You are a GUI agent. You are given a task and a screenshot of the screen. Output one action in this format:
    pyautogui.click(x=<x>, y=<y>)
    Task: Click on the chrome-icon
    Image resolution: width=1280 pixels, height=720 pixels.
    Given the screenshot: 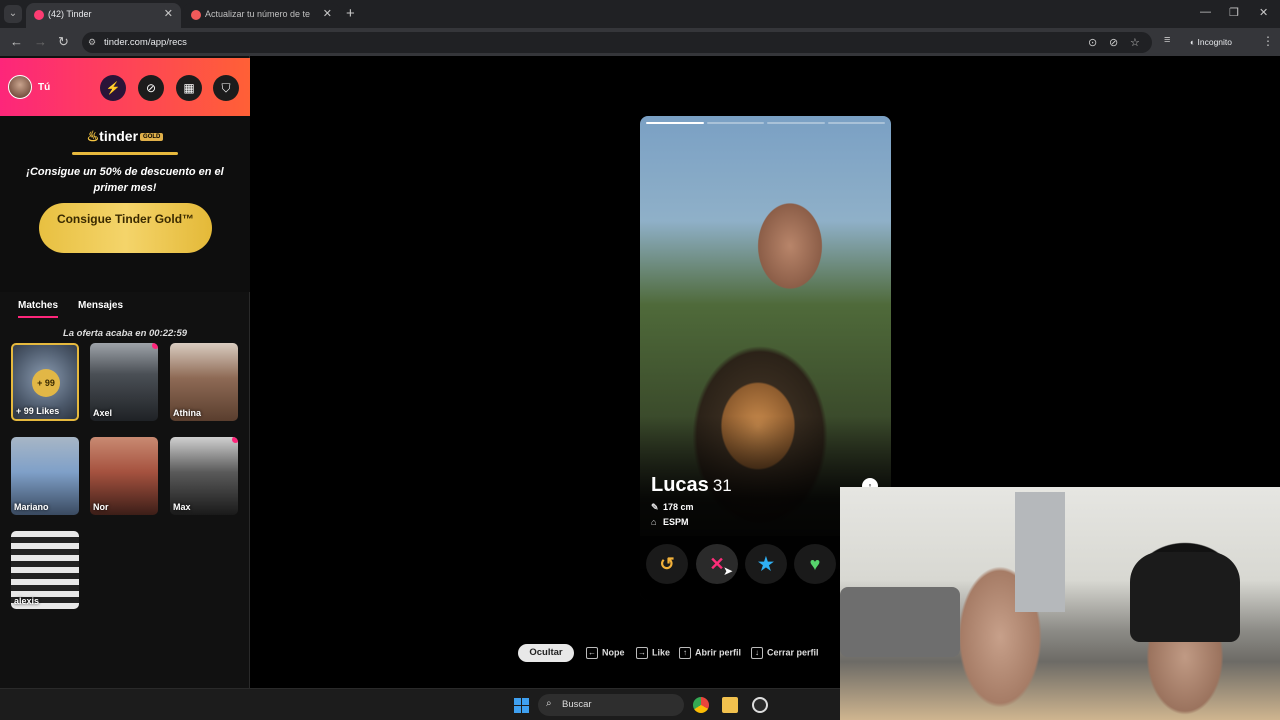 What is the action you would take?
    pyautogui.click(x=701, y=705)
    